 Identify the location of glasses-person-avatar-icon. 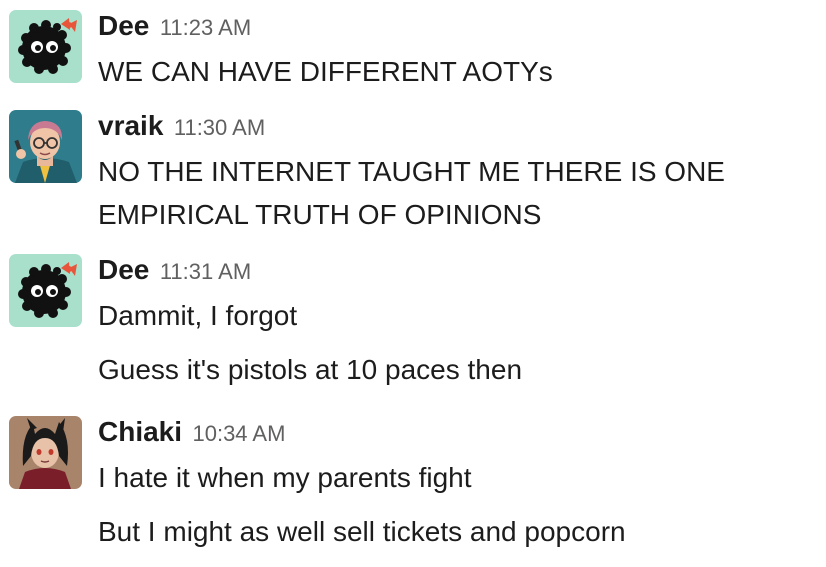
(45, 146).